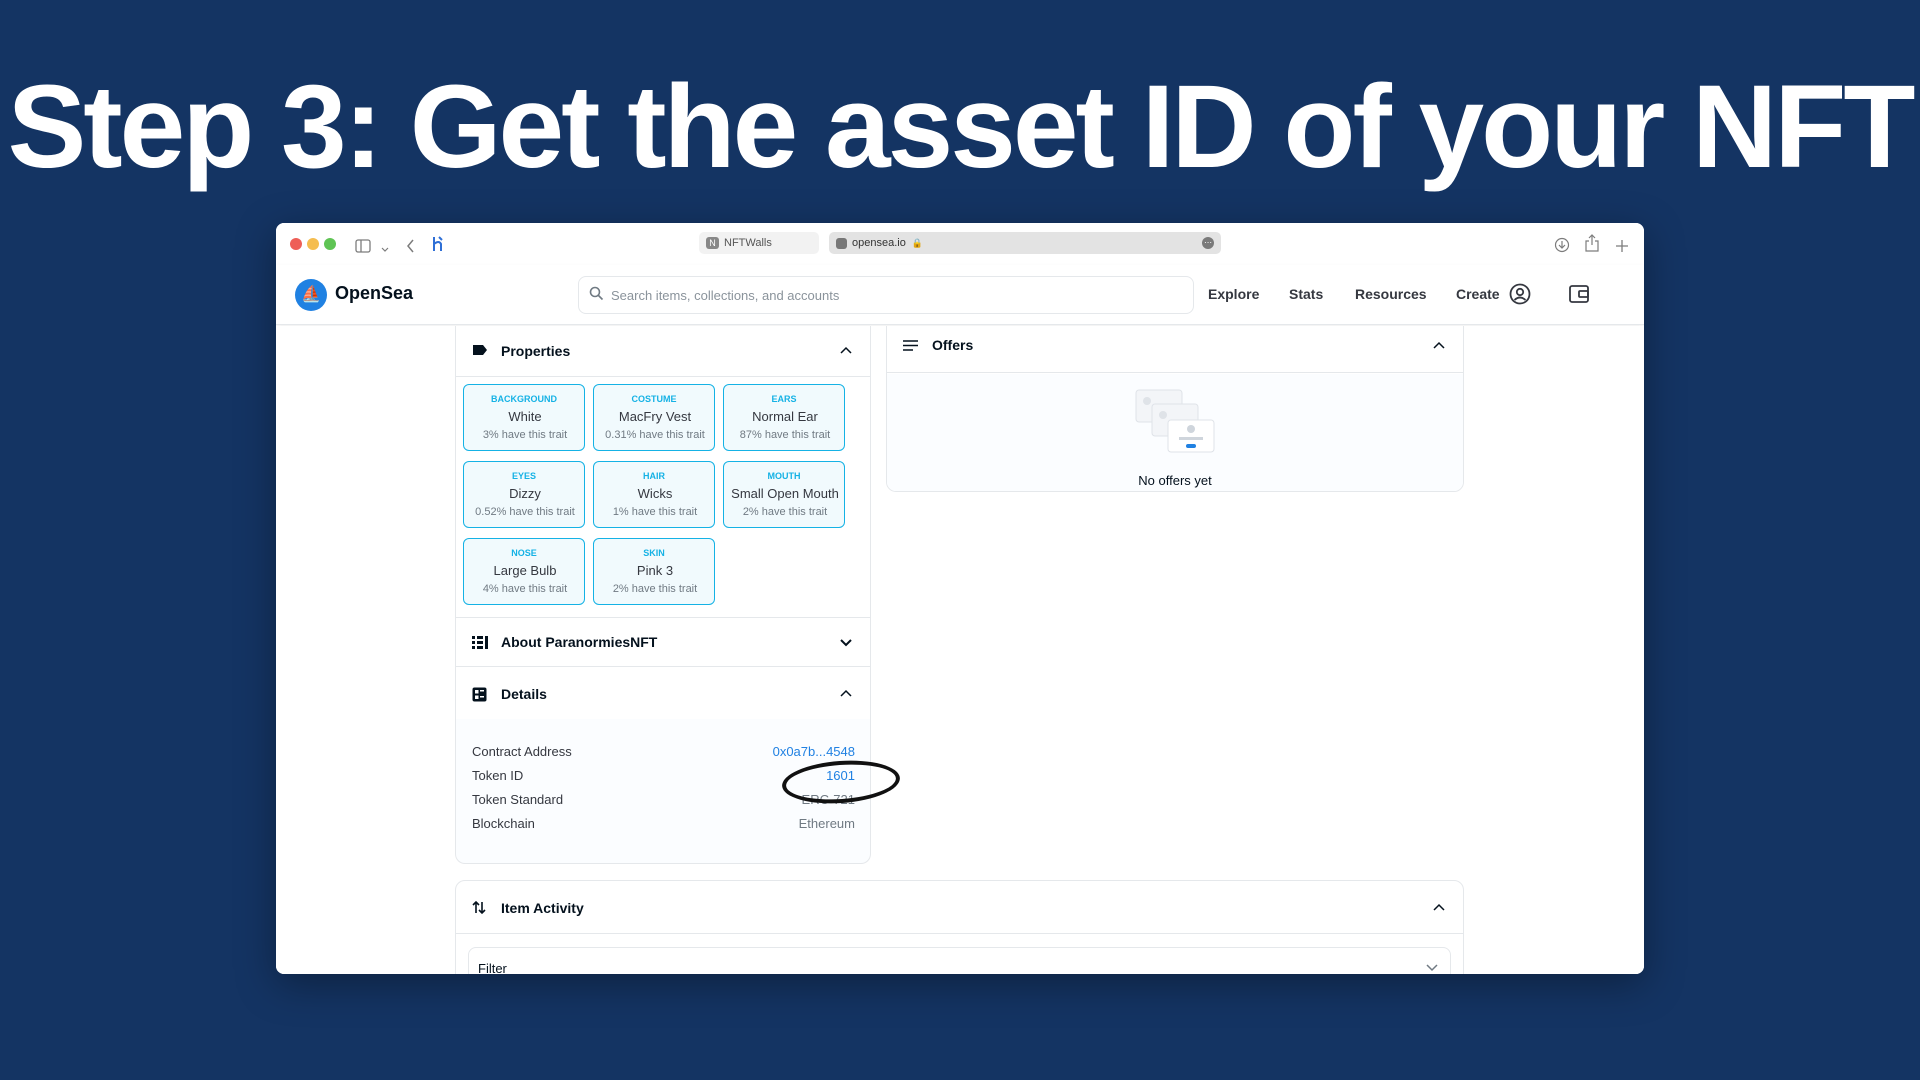 The width and height of the screenshot is (1920, 1080). I want to click on swap-arrows-icon, so click(479, 907).